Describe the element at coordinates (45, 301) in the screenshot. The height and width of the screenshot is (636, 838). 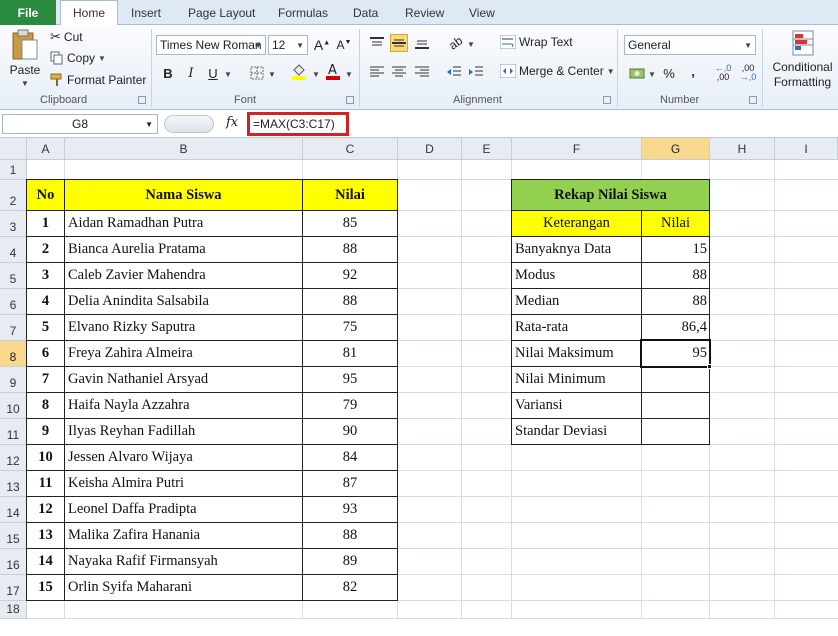
I see `student-no-cell: 4` at that location.